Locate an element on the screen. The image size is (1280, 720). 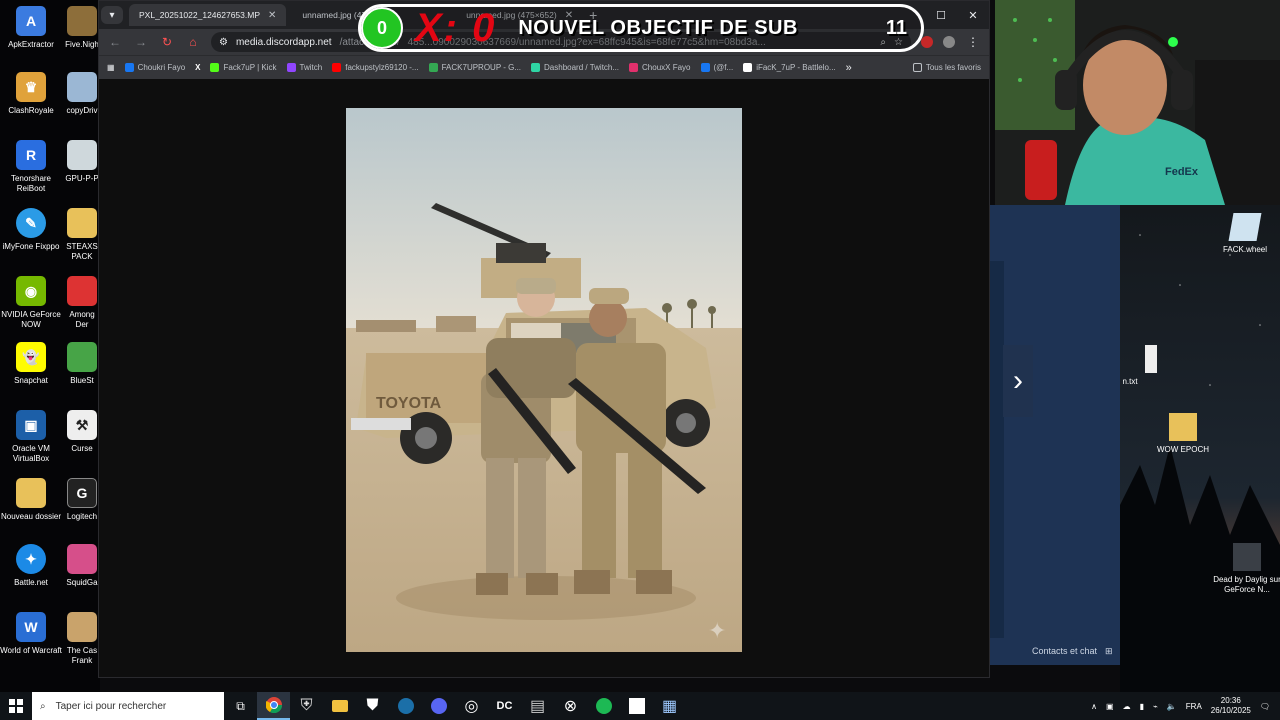
chrome-taskbar-icon is located at coordinates (273, 706).